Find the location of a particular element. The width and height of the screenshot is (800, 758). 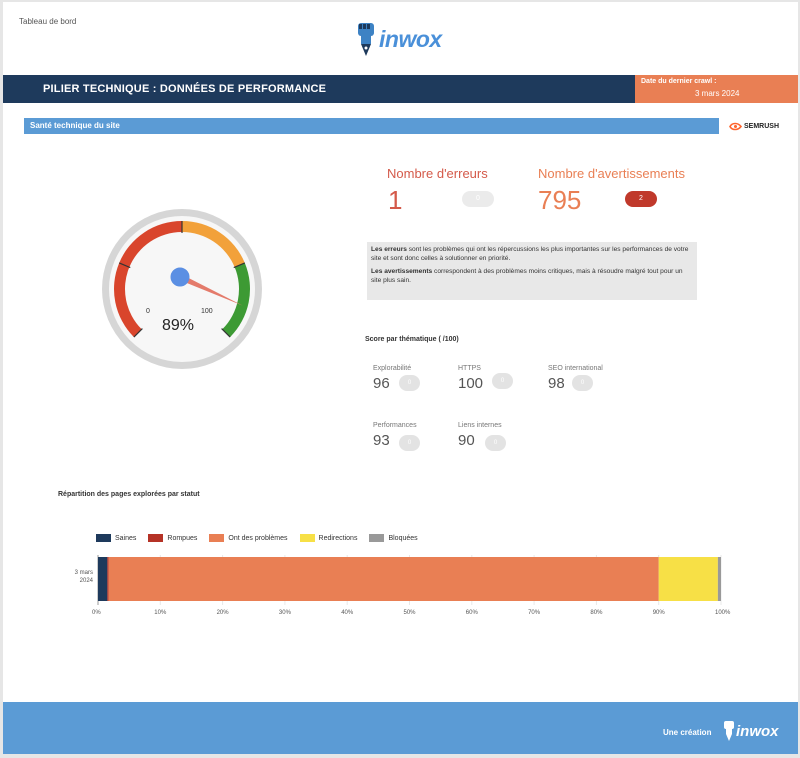

errors-delta-badge: 0 is located at coordinates (478, 199).